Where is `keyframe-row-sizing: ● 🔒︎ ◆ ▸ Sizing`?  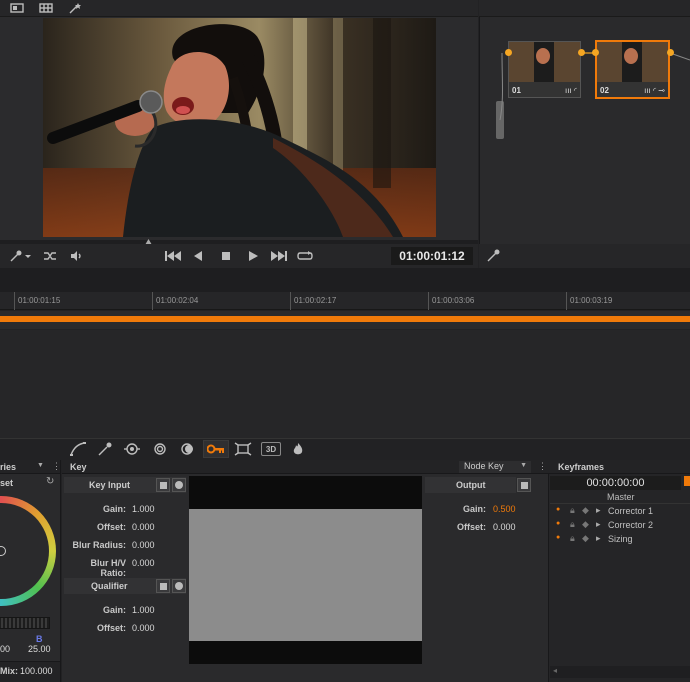
keyframe-row-sizing: ● 🔒︎ ◆ ▸ Sizing is located at coordinates (620, 539).